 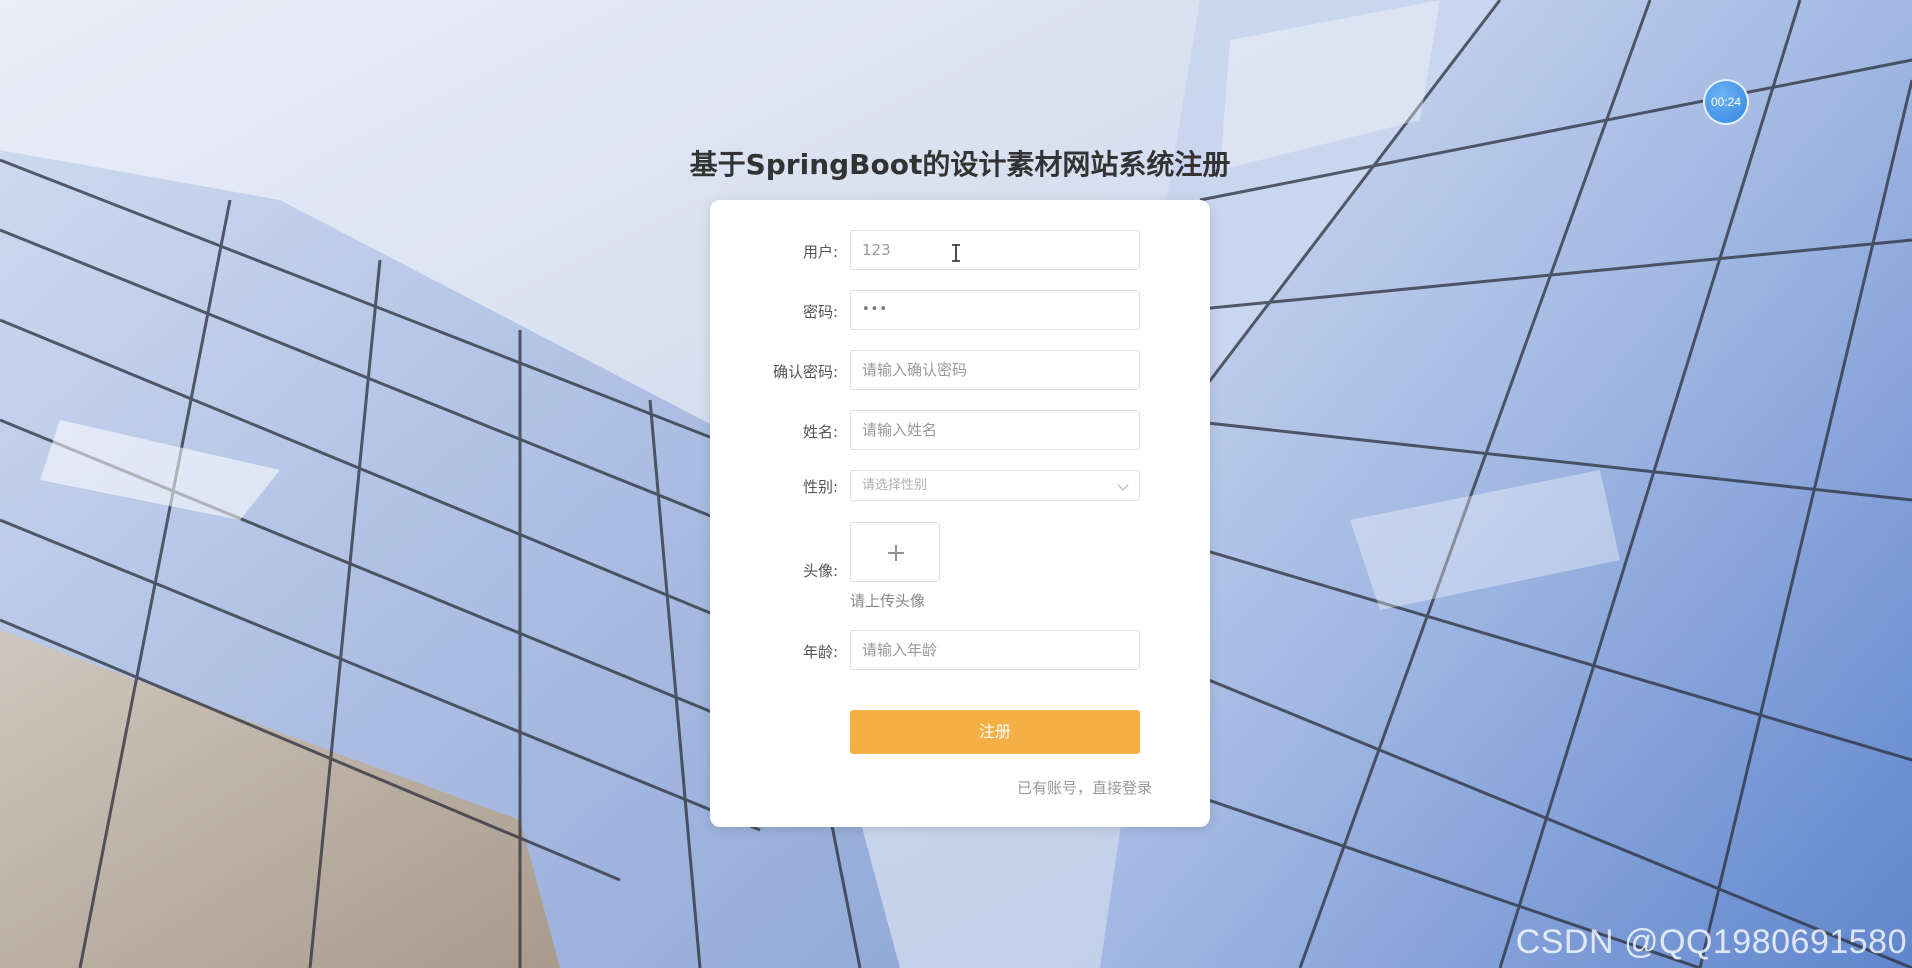 What do you see at coordinates (995, 250) in the screenshot?
I see `username-input: 123` at bounding box center [995, 250].